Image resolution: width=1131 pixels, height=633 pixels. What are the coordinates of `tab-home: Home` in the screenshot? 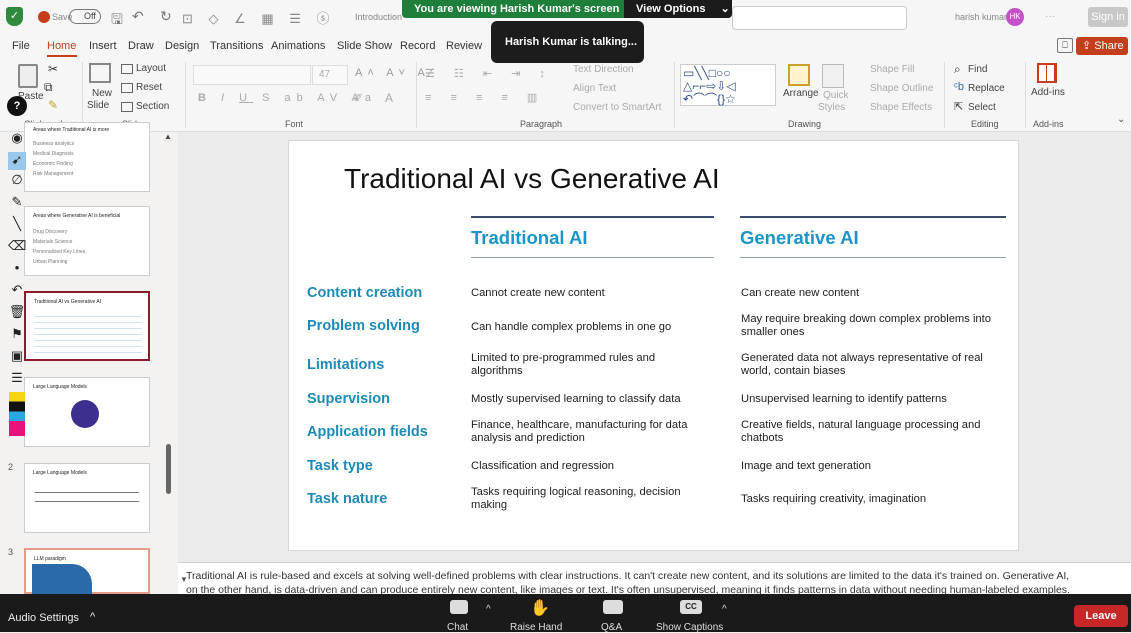 It's located at (61, 46).